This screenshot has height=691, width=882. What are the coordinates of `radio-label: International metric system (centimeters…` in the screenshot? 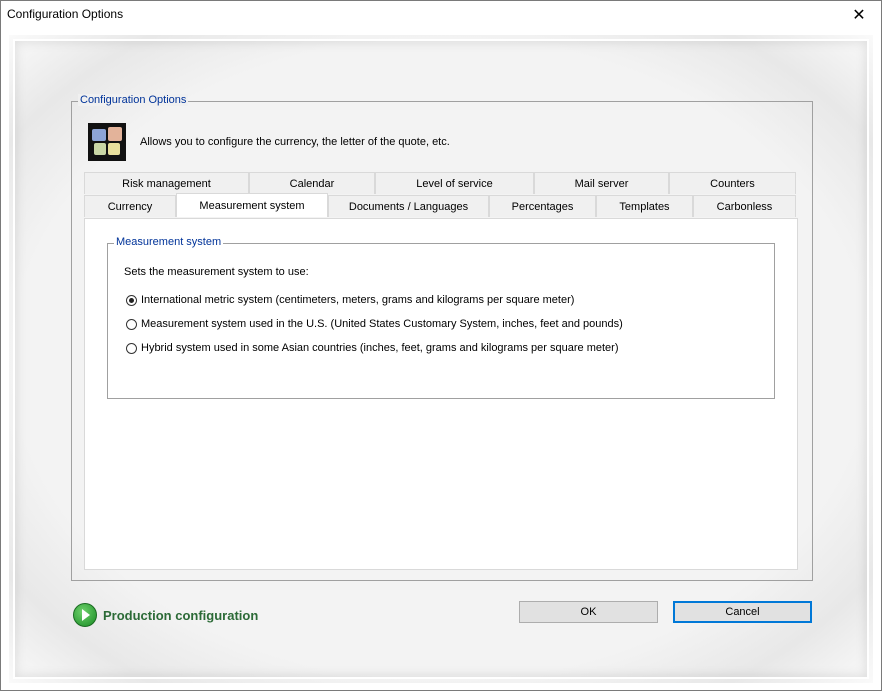 It's located at (358, 300).